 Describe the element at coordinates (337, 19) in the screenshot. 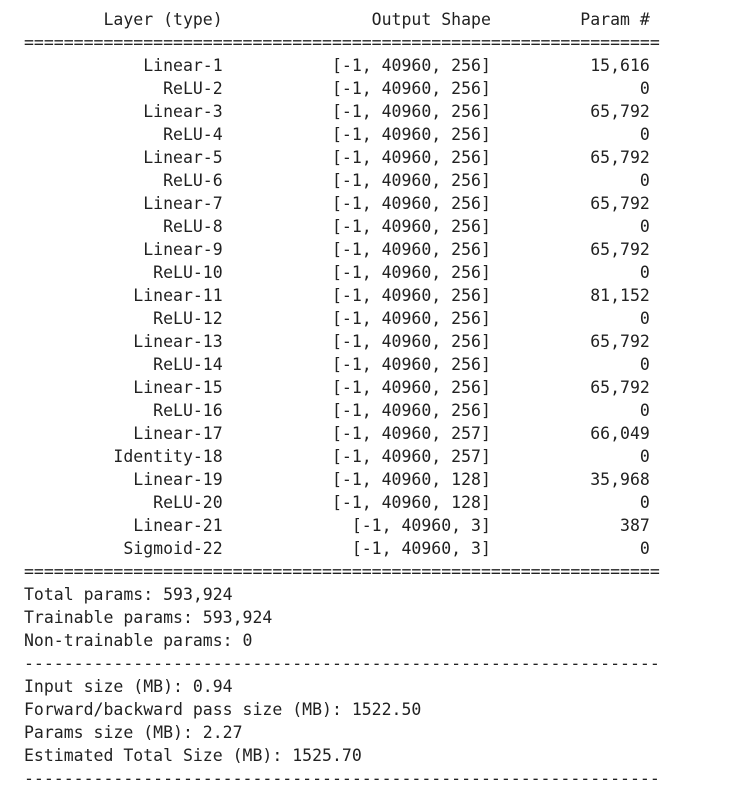

I see `table-header: Layer (type) Output Shape Param #` at that location.